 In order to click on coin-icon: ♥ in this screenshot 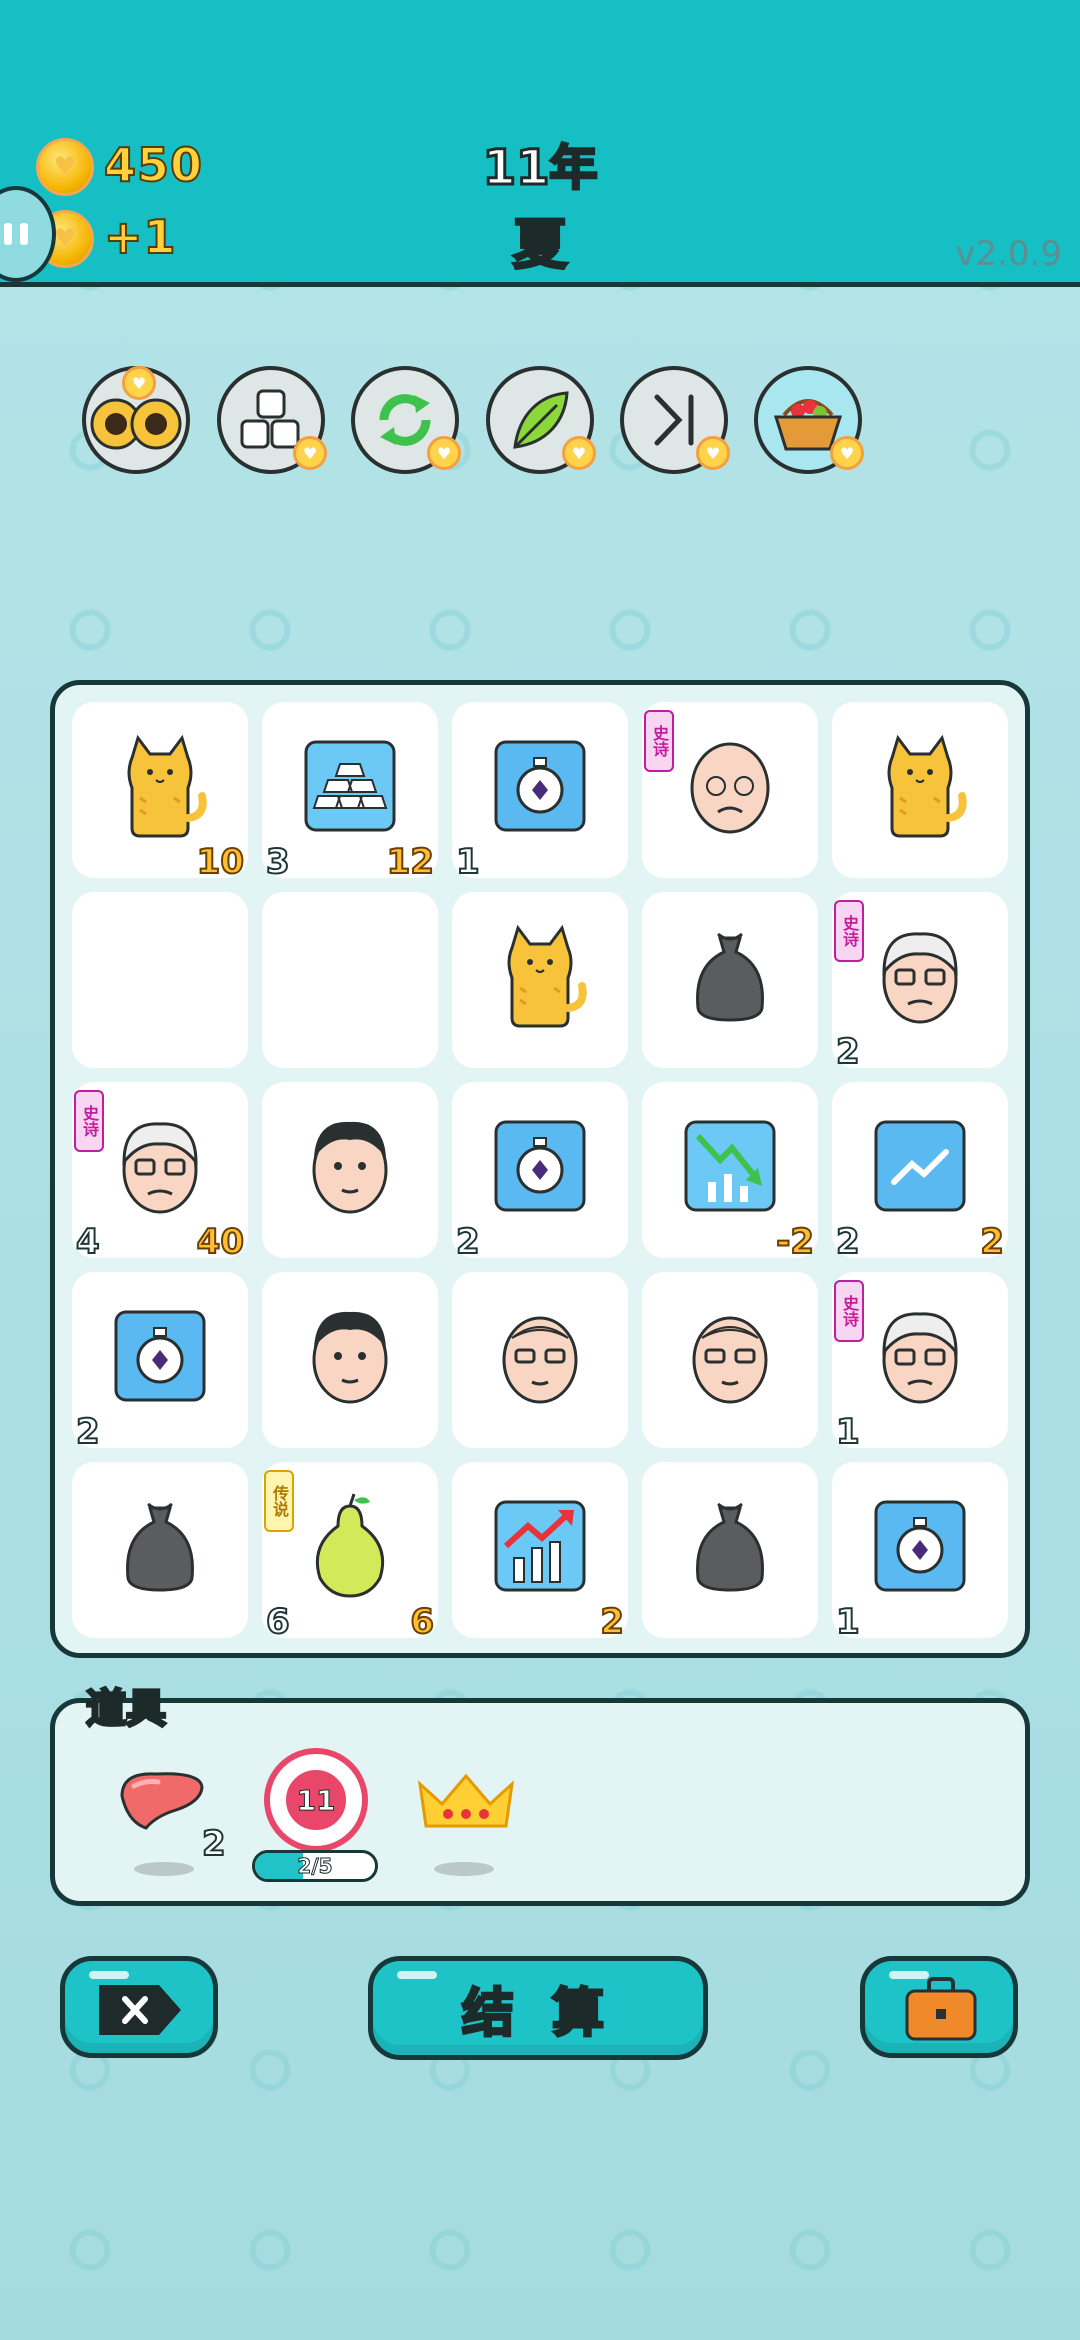, I will do `click(65, 167)`.